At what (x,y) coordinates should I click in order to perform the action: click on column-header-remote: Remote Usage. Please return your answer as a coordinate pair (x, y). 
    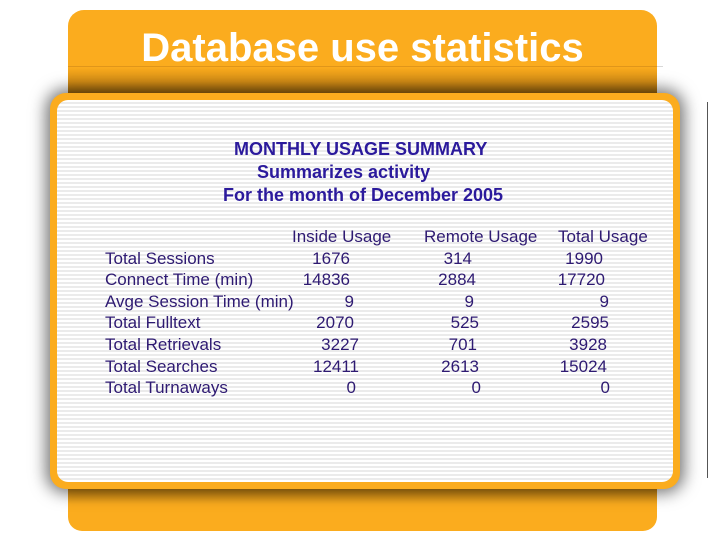
    Looking at the image, I should click on (481, 236).